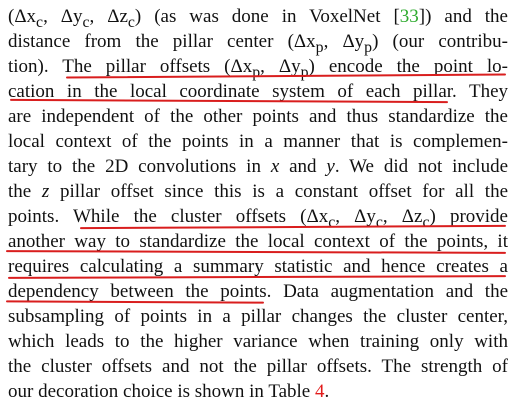  I want to click on math-delta-x: (Δx, so click(22, 16).